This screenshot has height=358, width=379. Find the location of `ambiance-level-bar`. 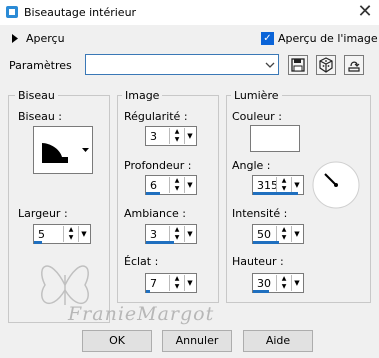

ambiance-level-bar is located at coordinates (160, 242).